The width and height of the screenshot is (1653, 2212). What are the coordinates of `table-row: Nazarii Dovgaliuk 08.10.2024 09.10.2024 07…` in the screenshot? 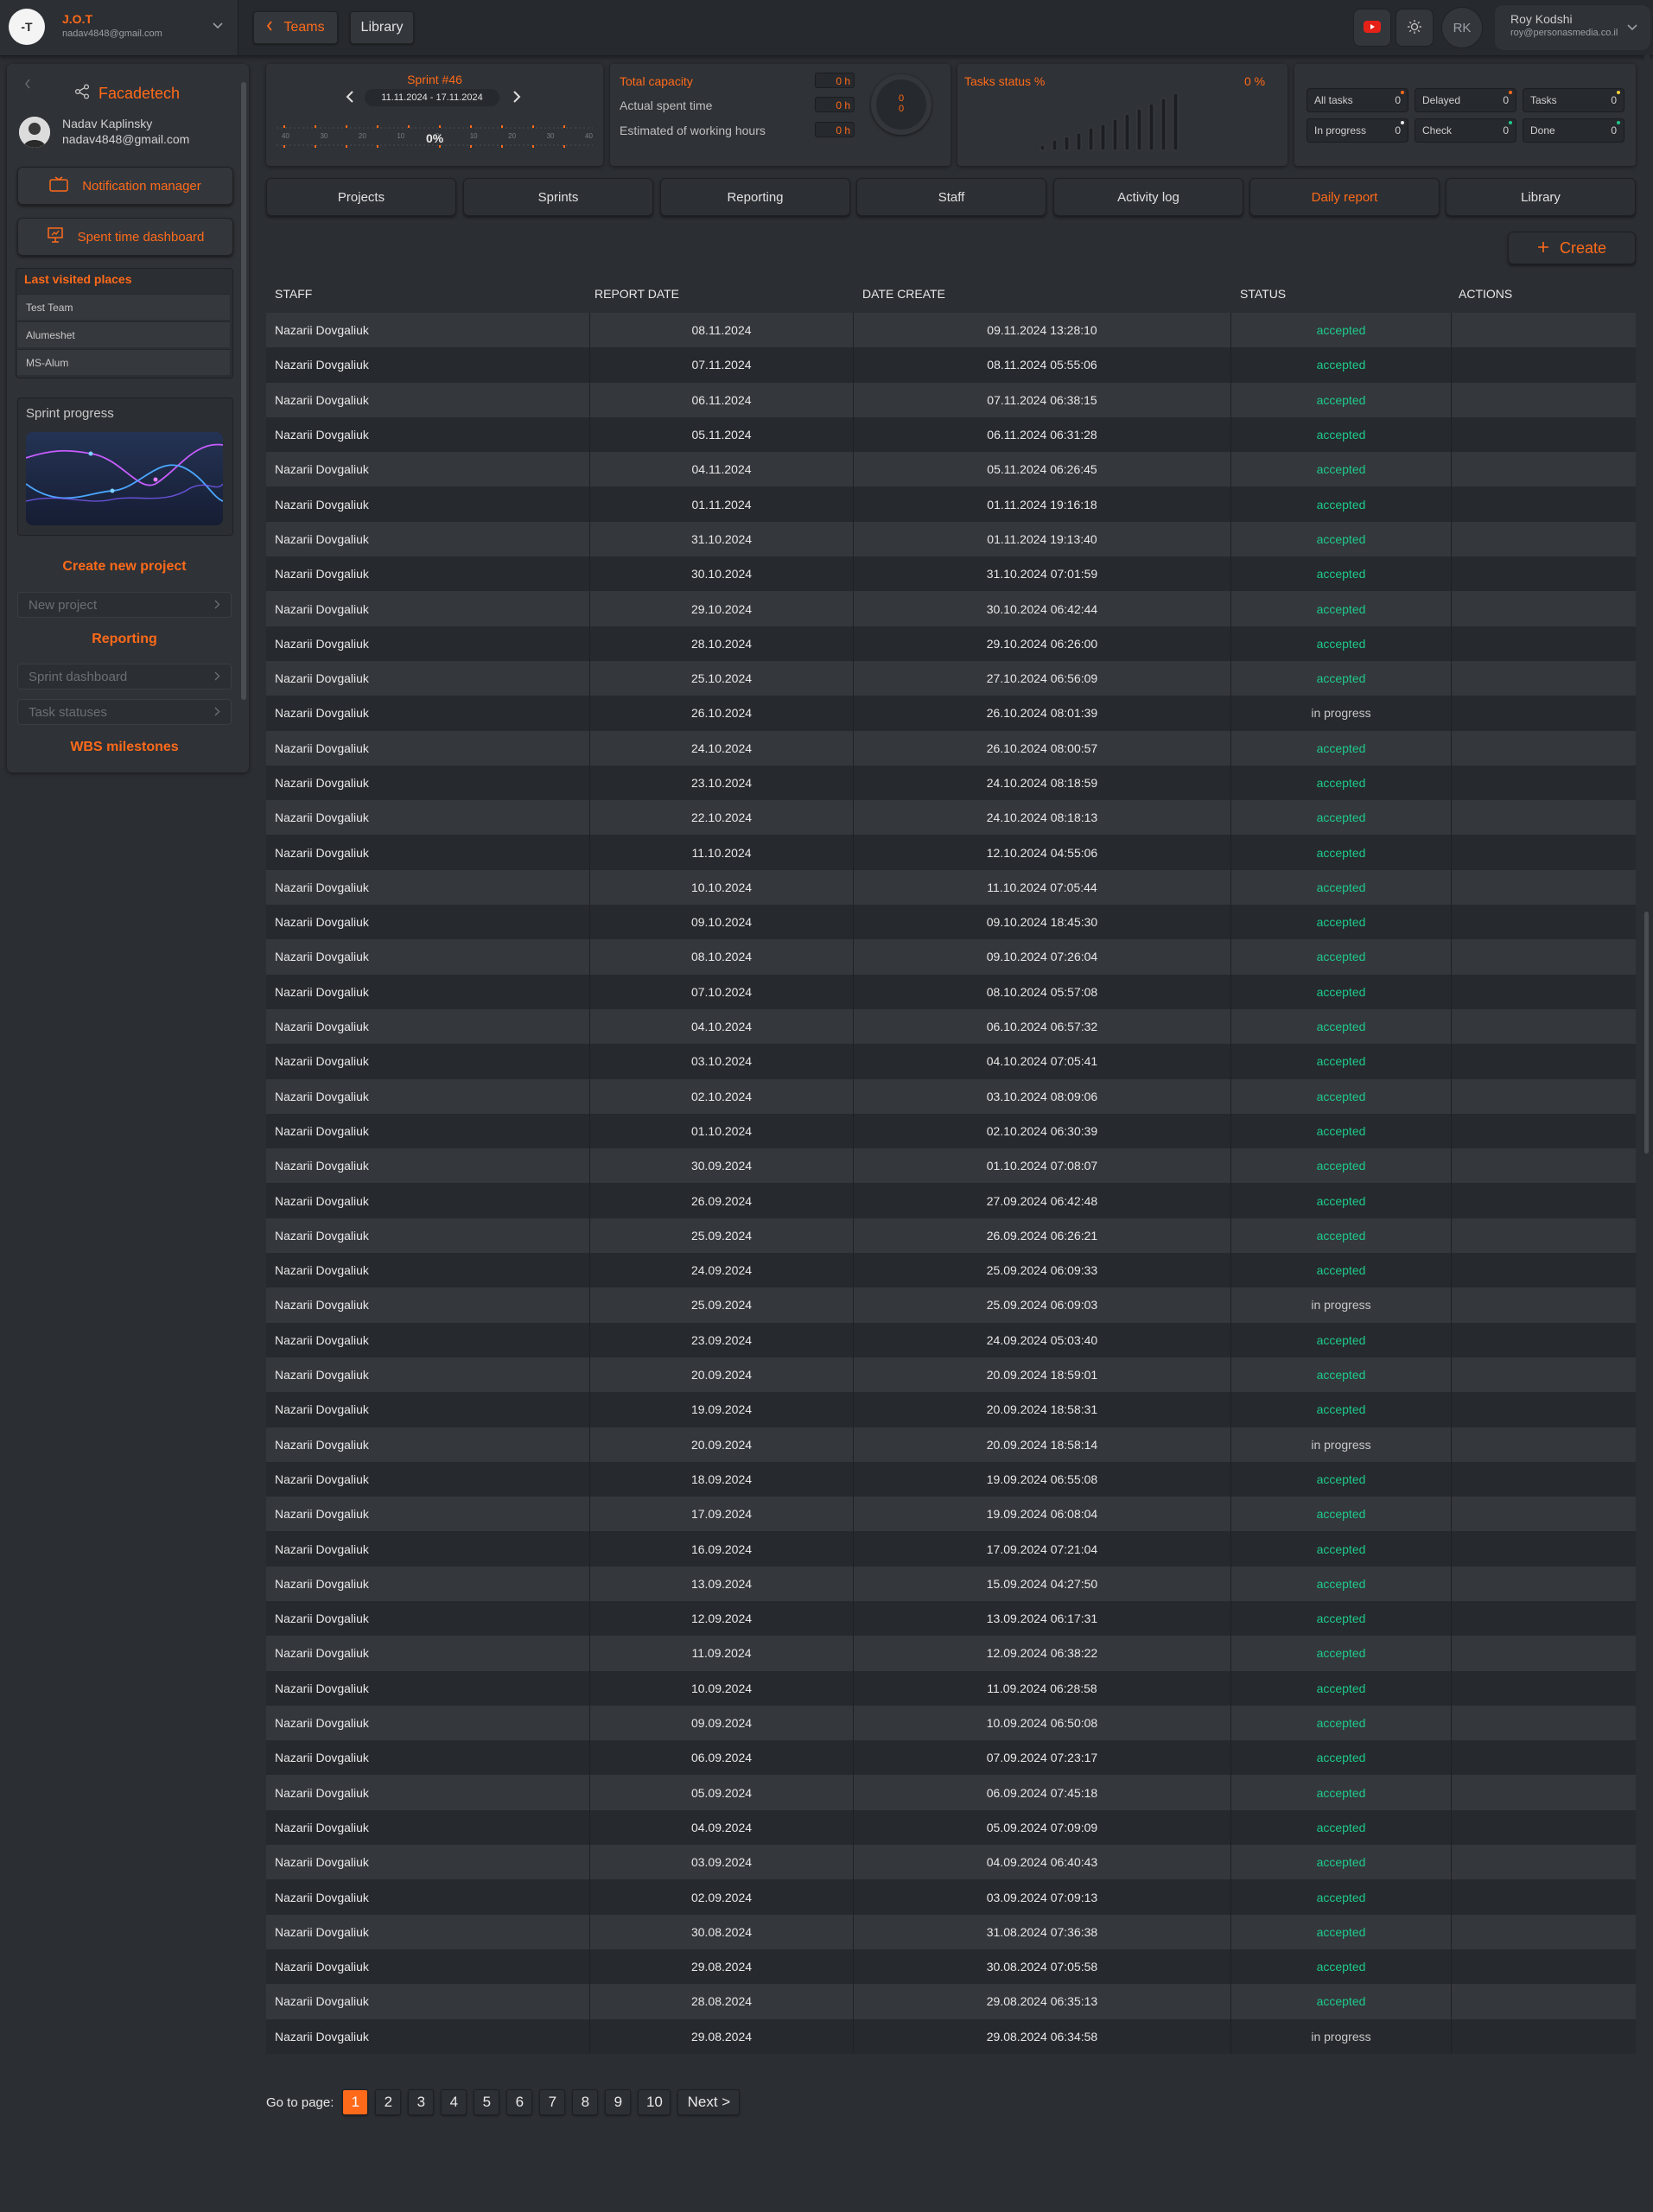 It's located at (951, 957).